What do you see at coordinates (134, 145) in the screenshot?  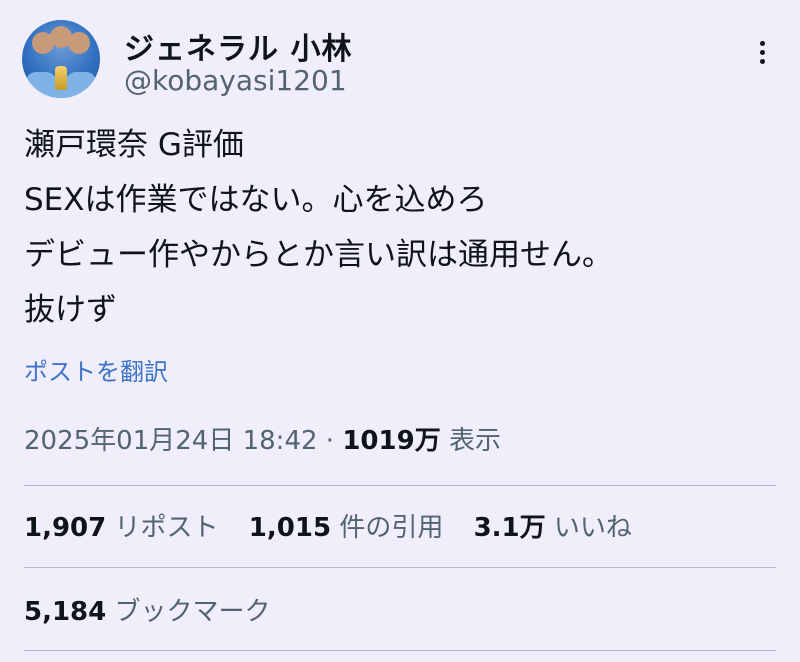 I see `tweet-line: 瀬戸環奈 G評価` at bounding box center [134, 145].